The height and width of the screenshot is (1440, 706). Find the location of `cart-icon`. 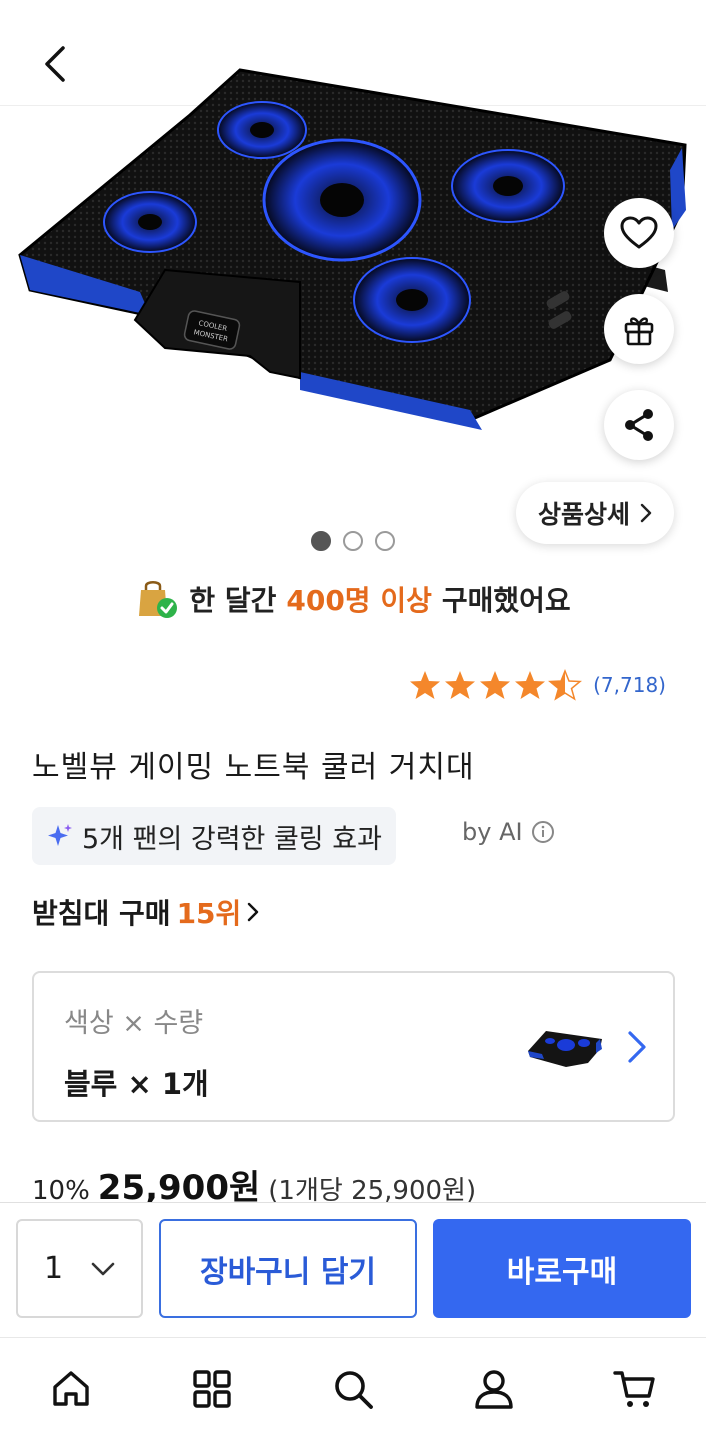

cart-icon is located at coordinates (634, 1389).